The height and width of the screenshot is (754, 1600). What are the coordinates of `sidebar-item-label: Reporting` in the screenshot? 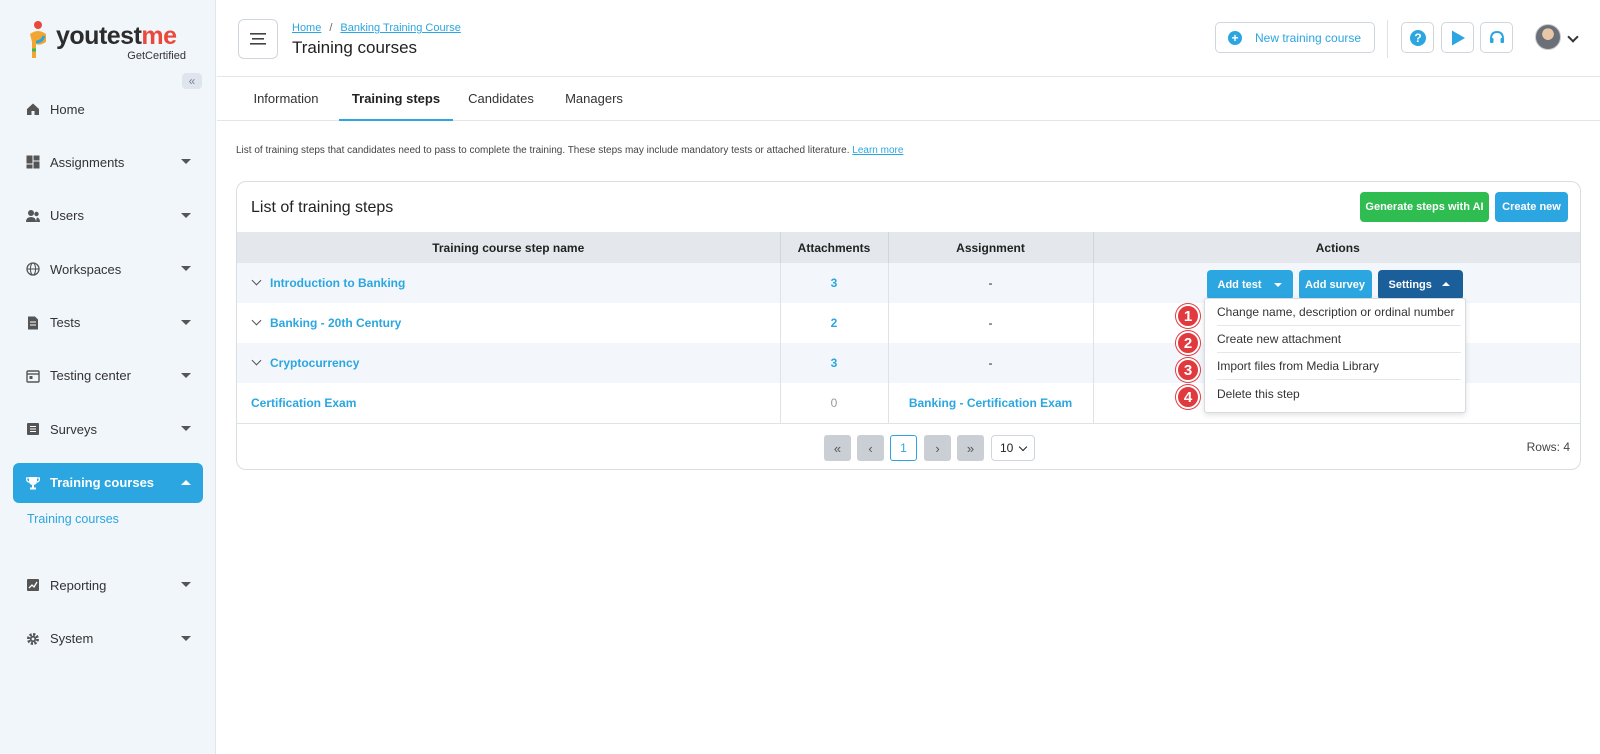 It's located at (78, 585).